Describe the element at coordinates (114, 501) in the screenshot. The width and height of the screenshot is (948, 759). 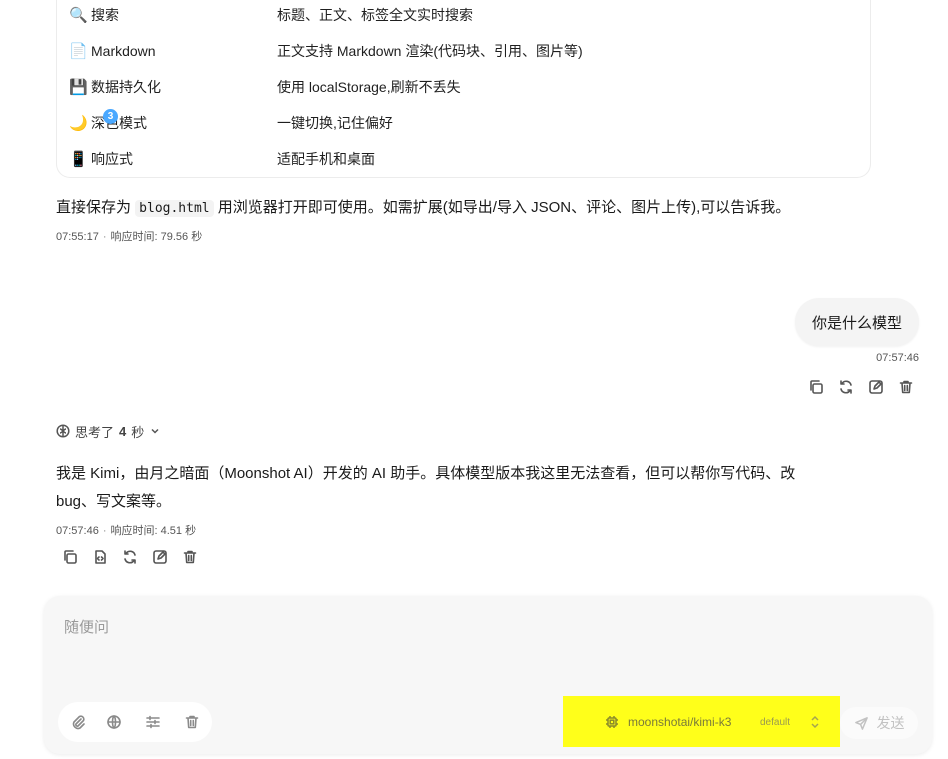
I see `message-line: bug、写文案等。` at that location.